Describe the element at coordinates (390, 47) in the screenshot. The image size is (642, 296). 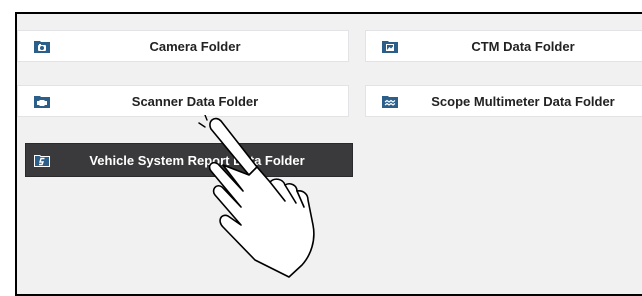
I see `image-folder-icon` at that location.